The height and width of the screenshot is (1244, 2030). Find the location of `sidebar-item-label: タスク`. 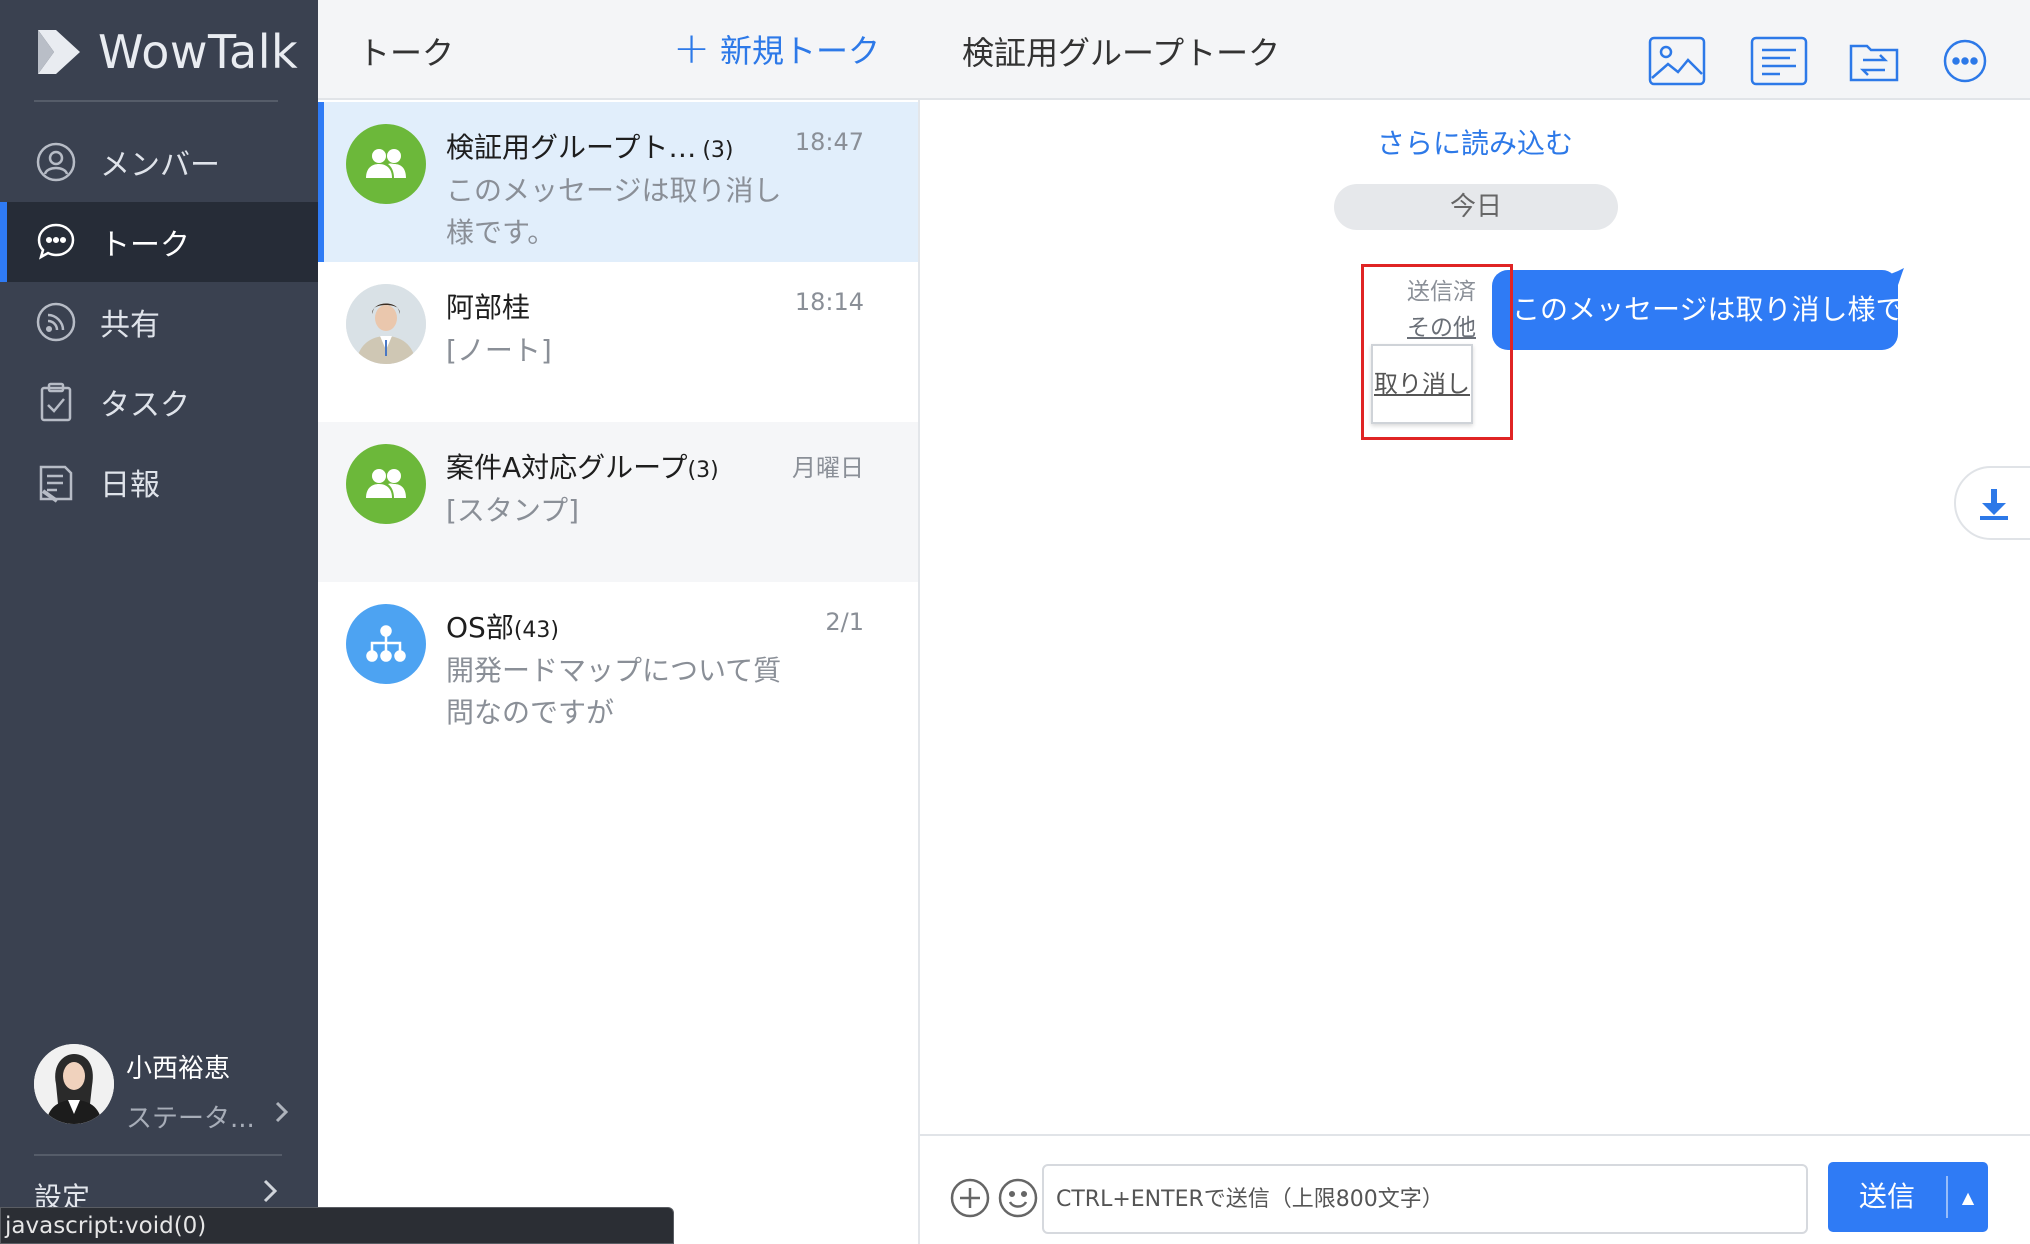

sidebar-item-label: タスク is located at coordinates (145, 405).